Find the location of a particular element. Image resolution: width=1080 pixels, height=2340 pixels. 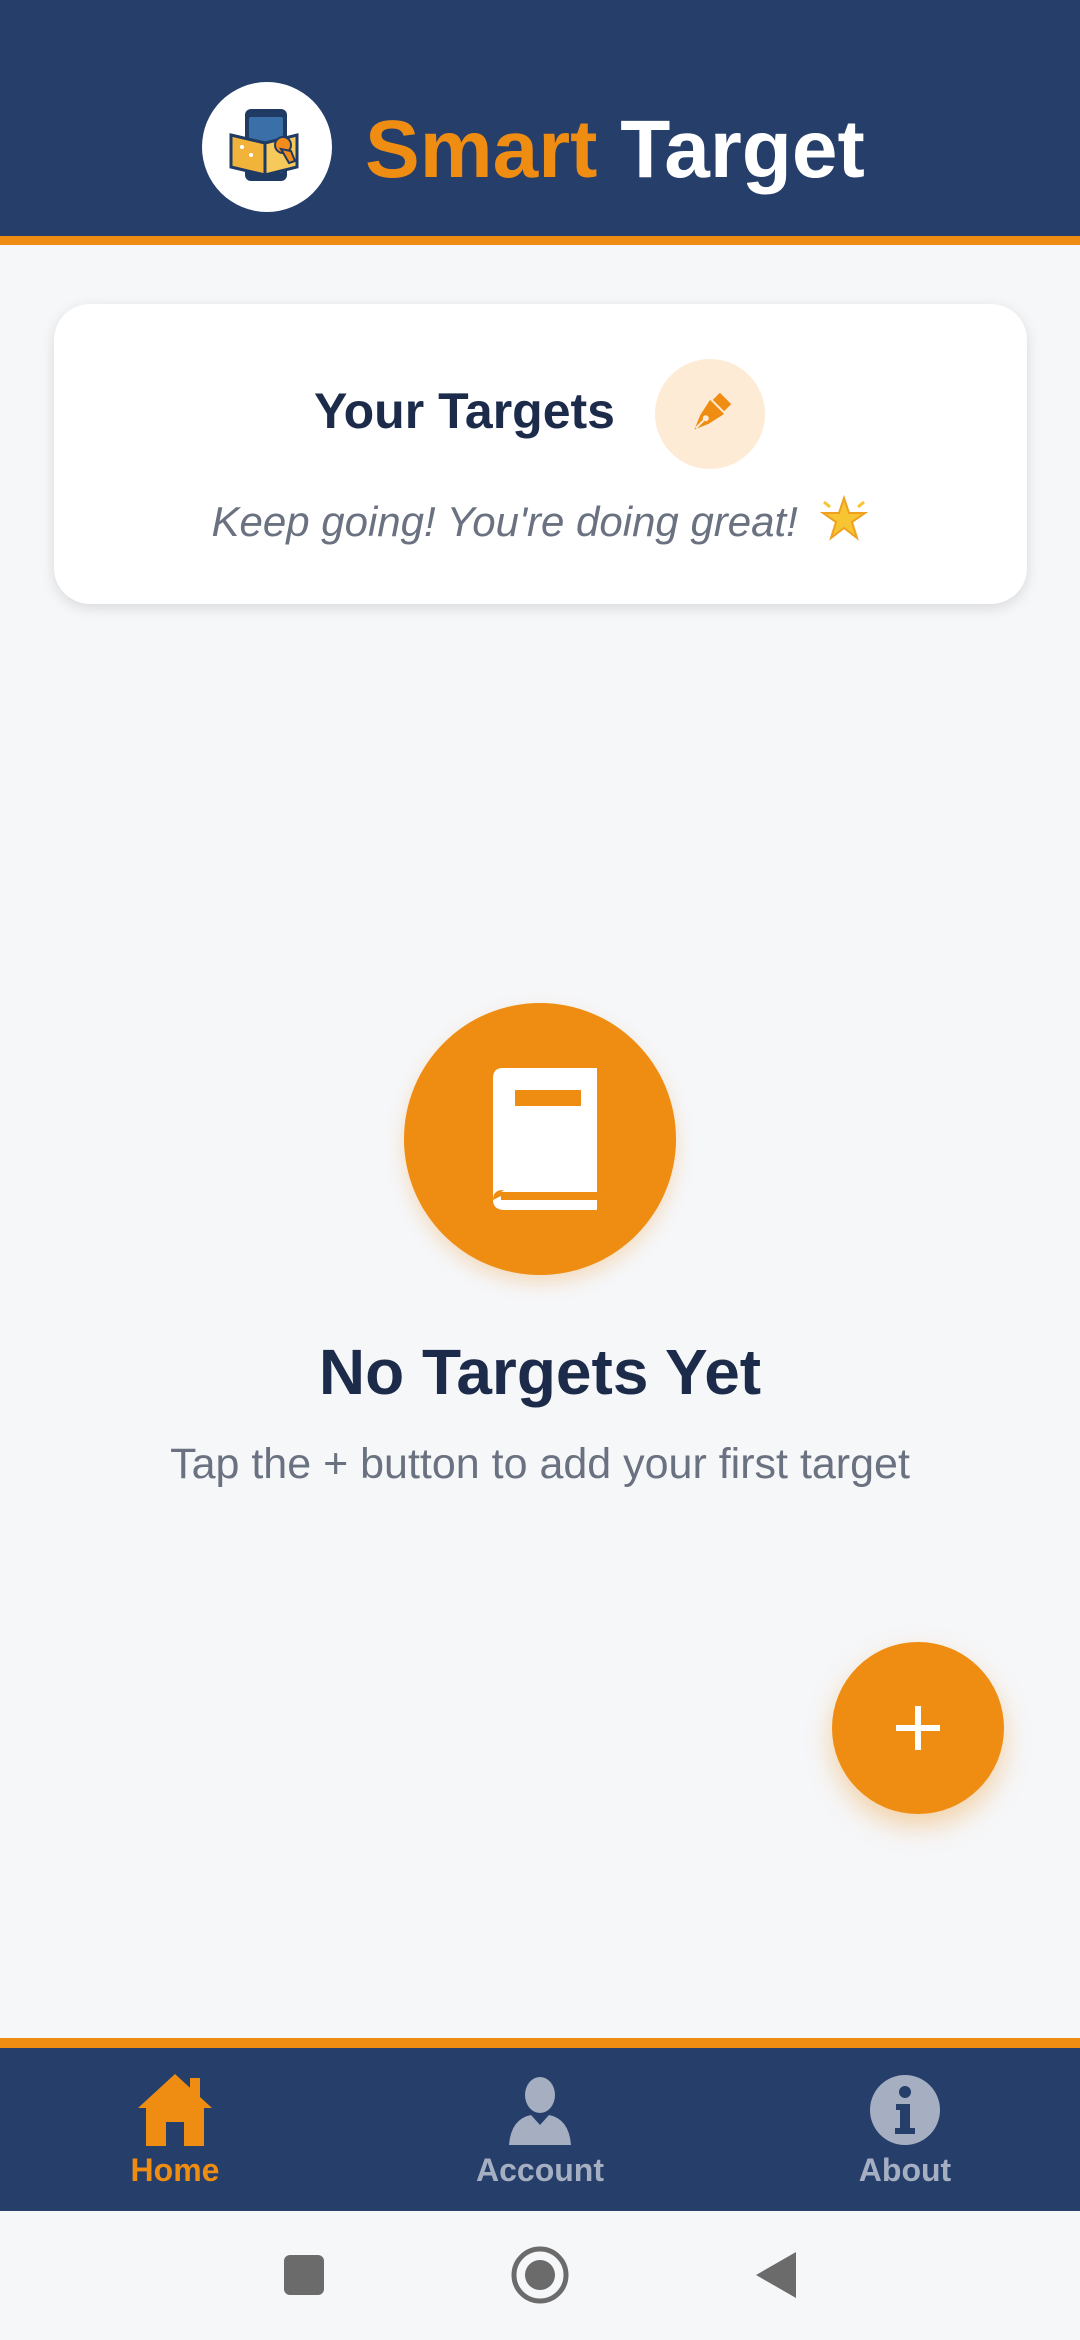

recents-square-icon is located at coordinates (304, 2275).